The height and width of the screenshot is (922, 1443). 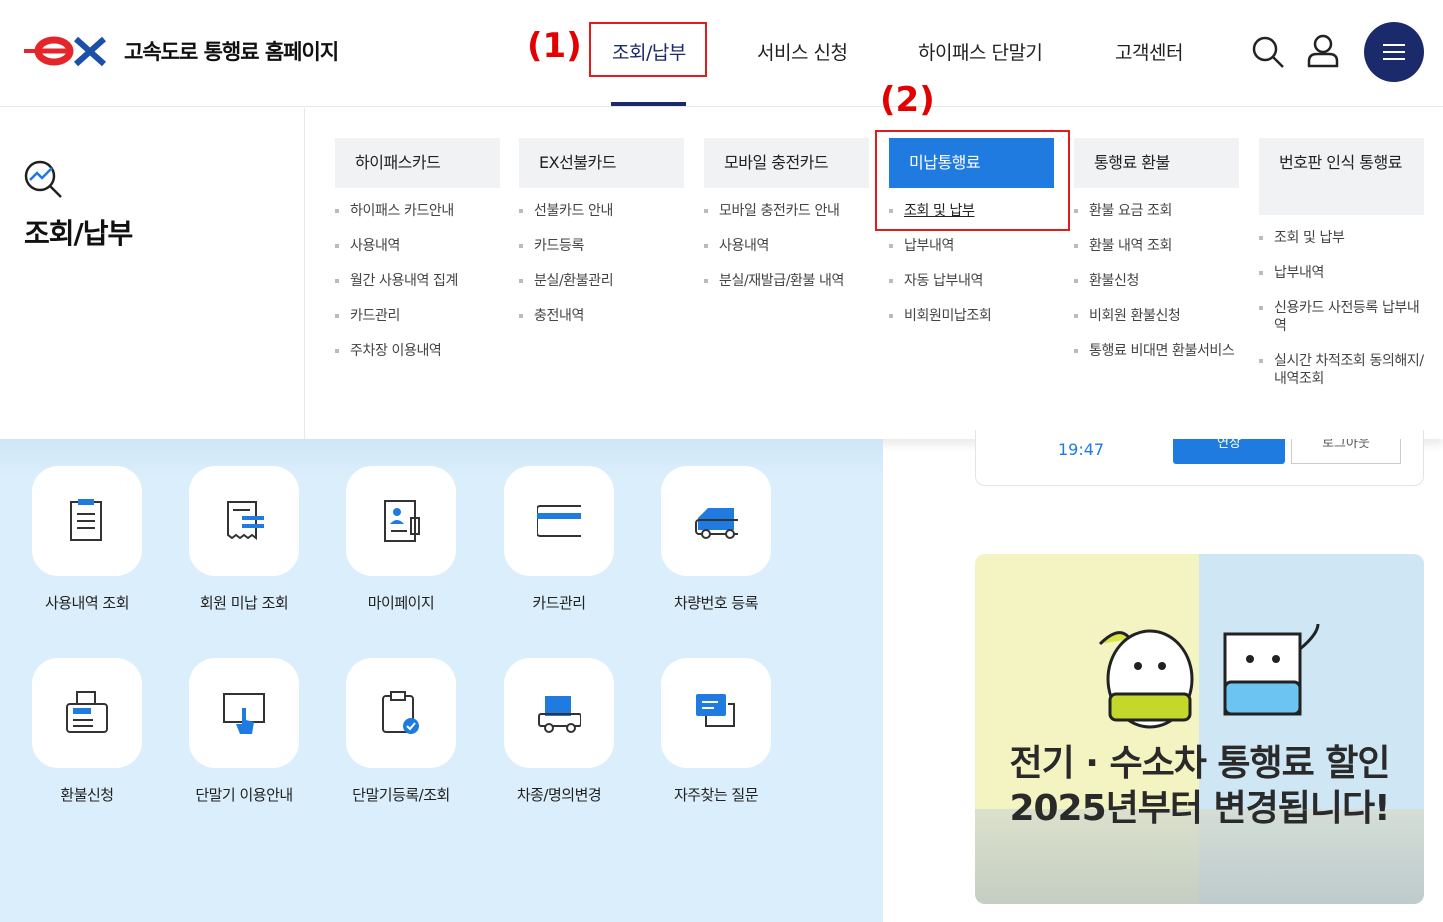 I want to click on search-icon, so click(x=1268, y=52).